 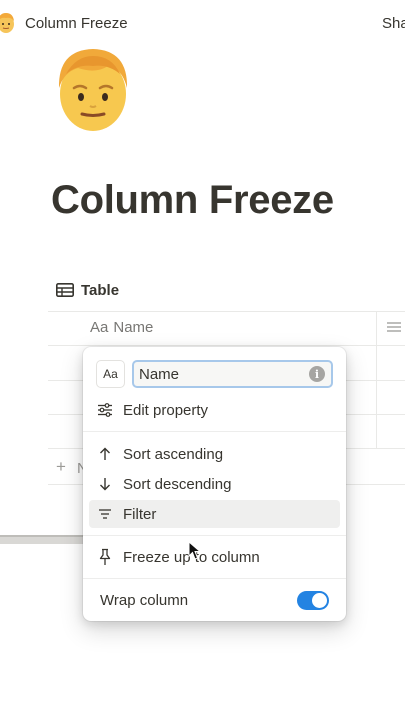 I want to click on scrollbar, so click(x=46, y=539).